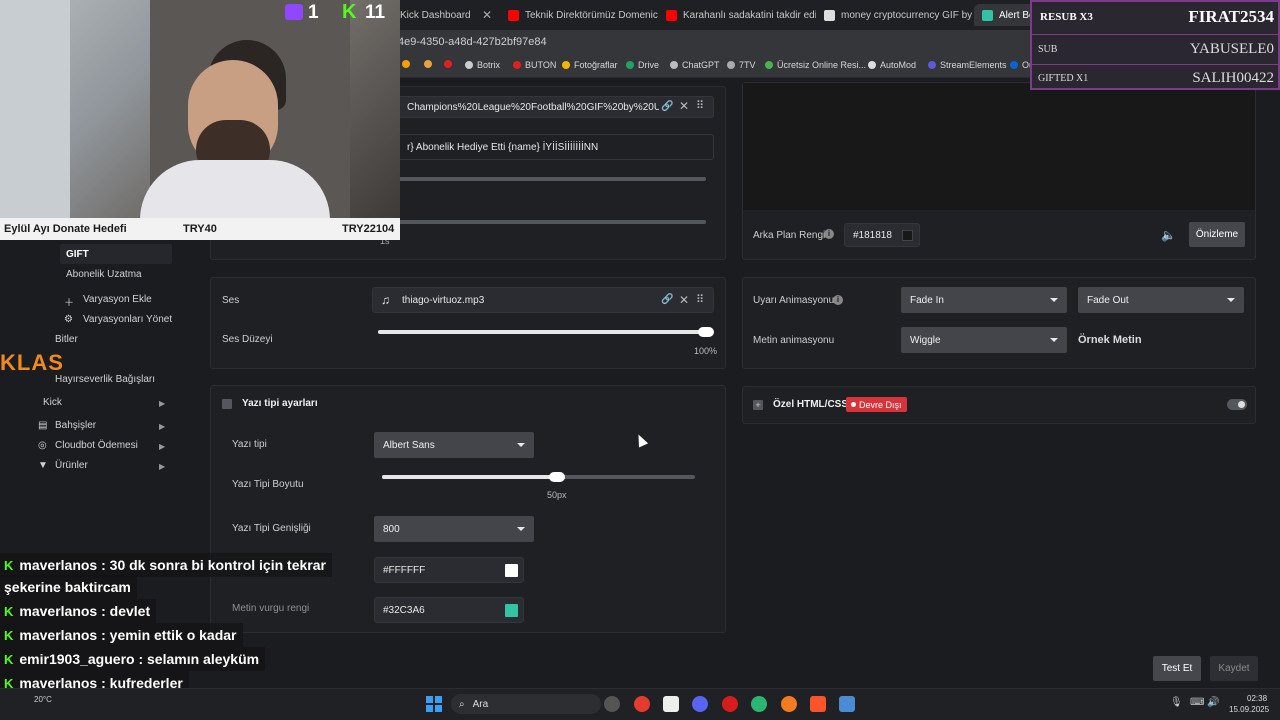 This screenshot has height=720, width=1280. Describe the element at coordinates (818, 704) in the screenshot. I see `brave-icon` at that location.